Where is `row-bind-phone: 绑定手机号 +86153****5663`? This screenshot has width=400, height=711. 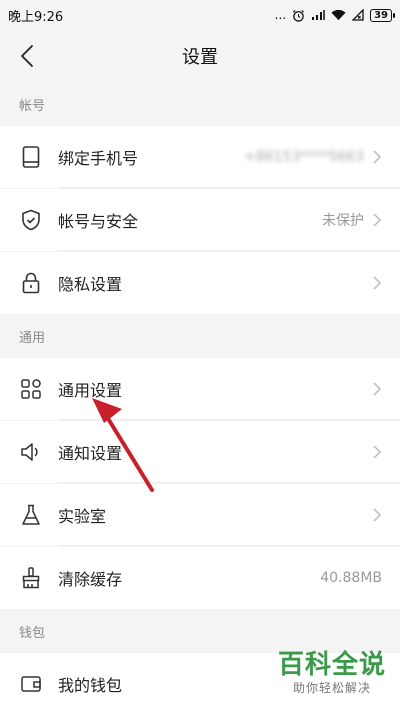
row-bind-phone: 绑定手机号 +86153****5663 is located at coordinates (200, 157).